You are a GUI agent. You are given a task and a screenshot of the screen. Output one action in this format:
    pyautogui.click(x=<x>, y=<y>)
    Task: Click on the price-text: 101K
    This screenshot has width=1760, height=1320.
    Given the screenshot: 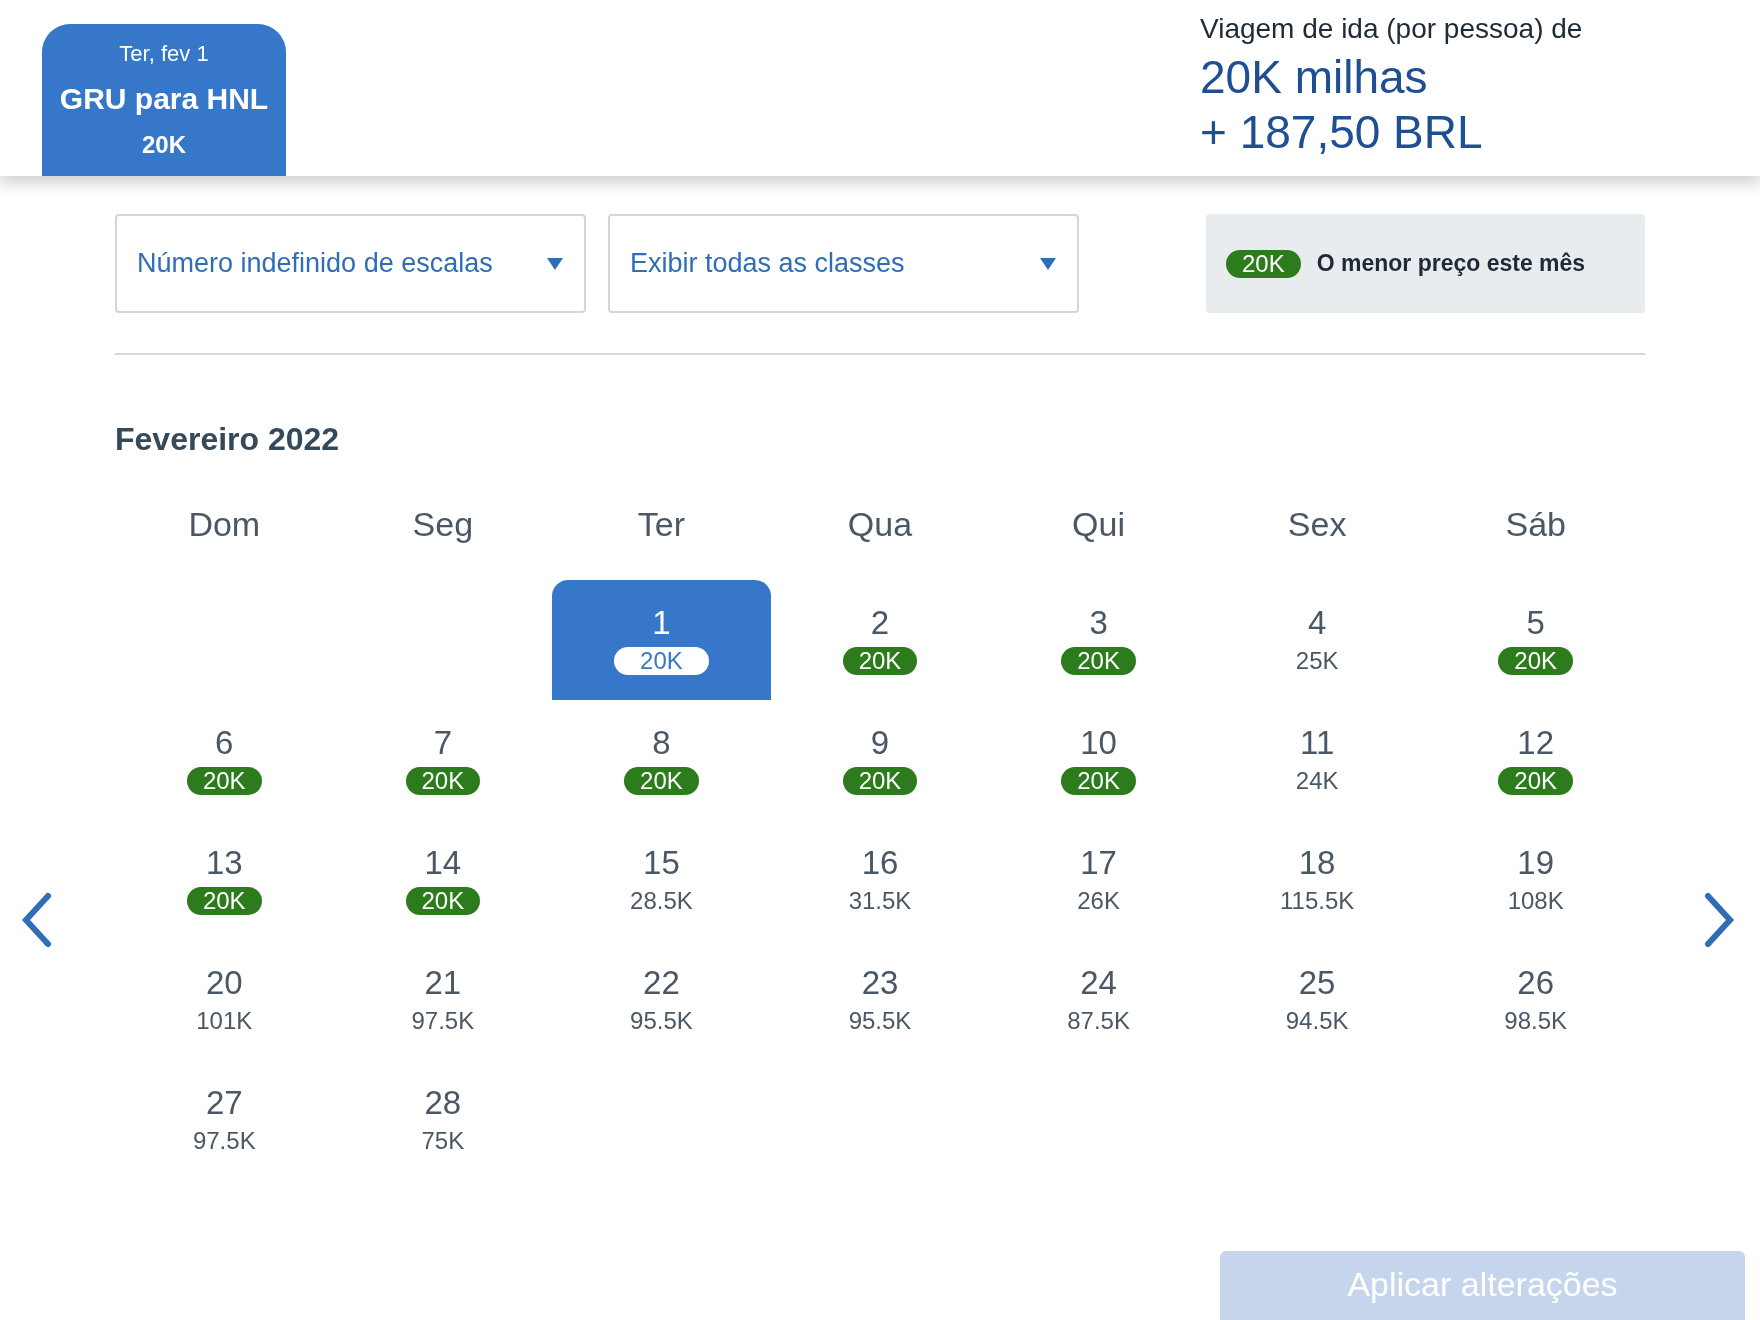 What is the action you would take?
    pyautogui.click(x=224, y=1020)
    